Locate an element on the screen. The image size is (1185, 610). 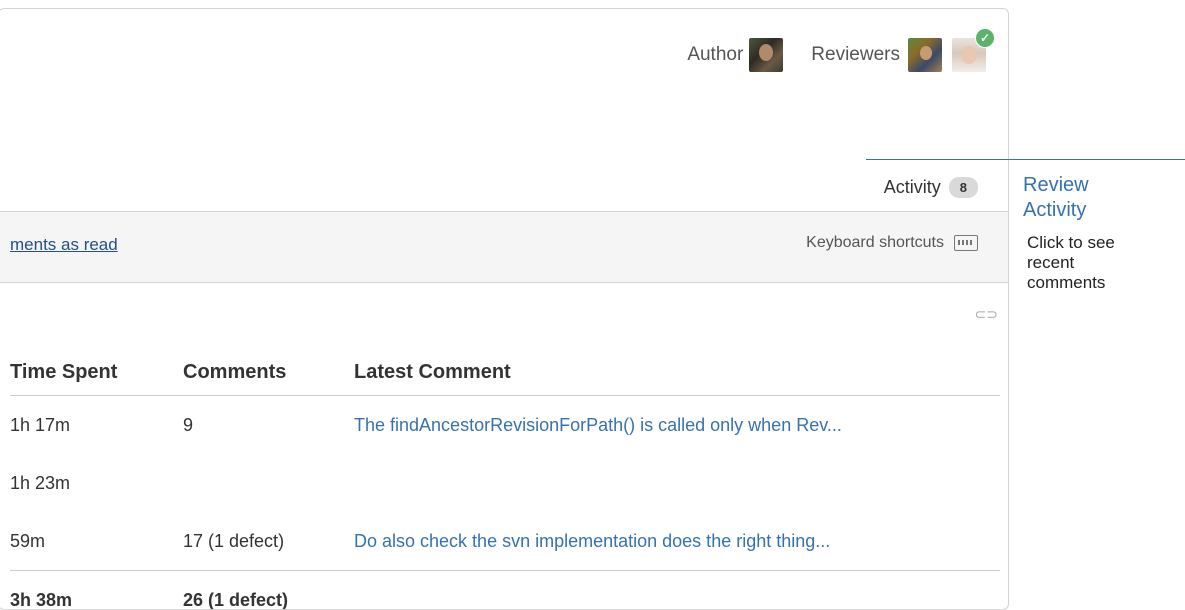
comments-cell: 17 (1 defect) is located at coordinates (268, 541).